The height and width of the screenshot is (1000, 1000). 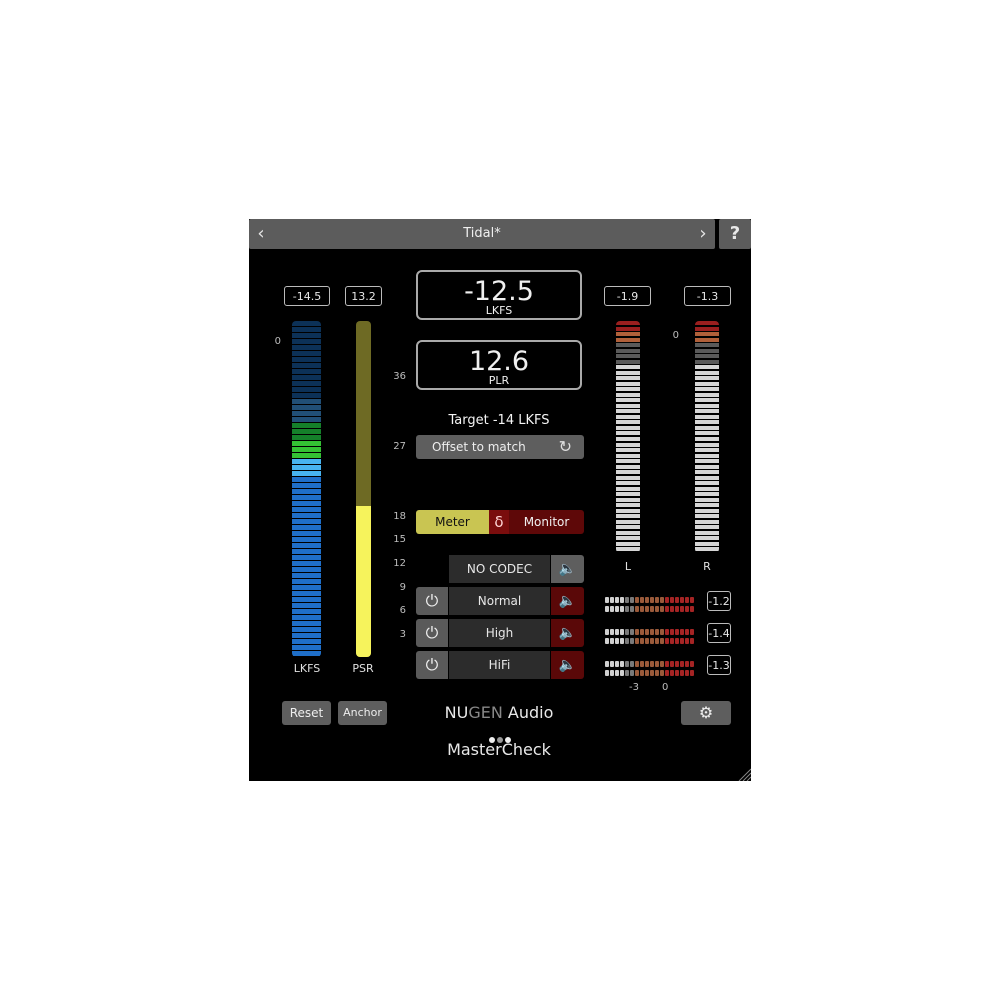 I want to click on codec-name: High, so click(x=499, y=633).